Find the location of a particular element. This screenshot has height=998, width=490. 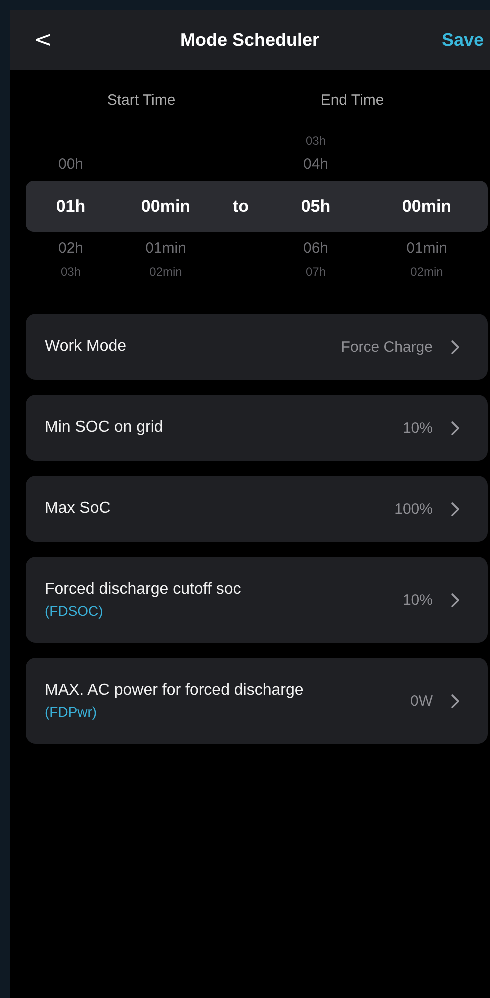

picker-value: 01h is located at coordinates (71, 206).